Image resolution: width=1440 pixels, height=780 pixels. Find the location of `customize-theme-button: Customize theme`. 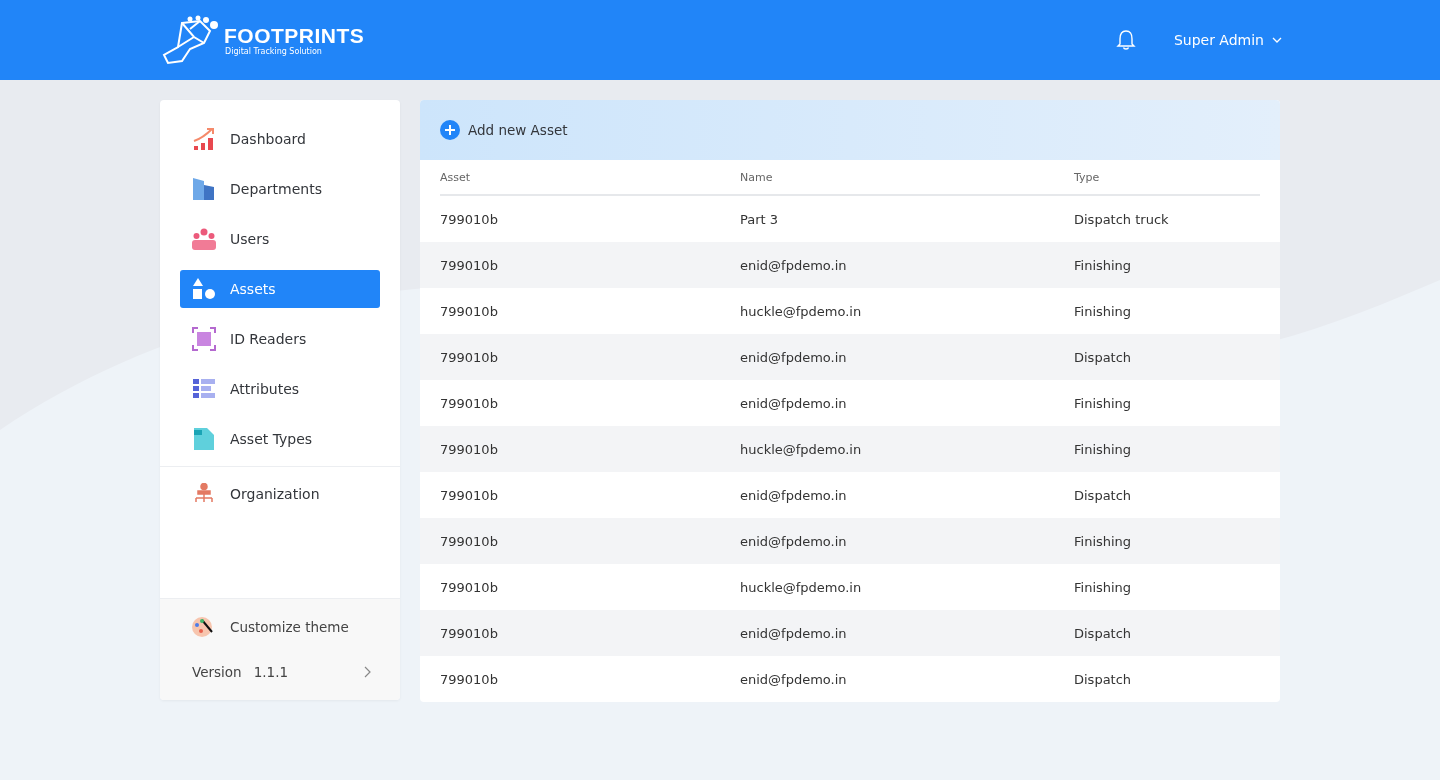

customize-theme-button: Customize theme is located at coordinates (280, 627).